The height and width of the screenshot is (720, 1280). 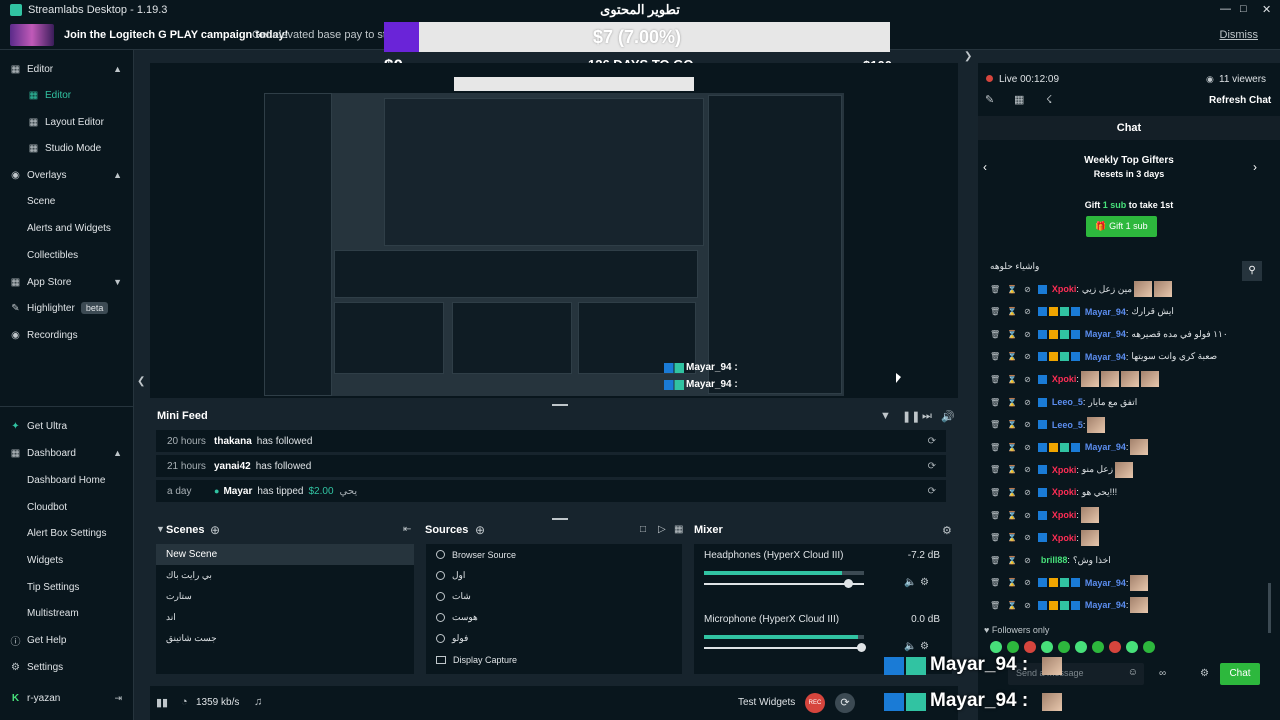 I want to click on source-item: شات, so click(x=554, y=596).